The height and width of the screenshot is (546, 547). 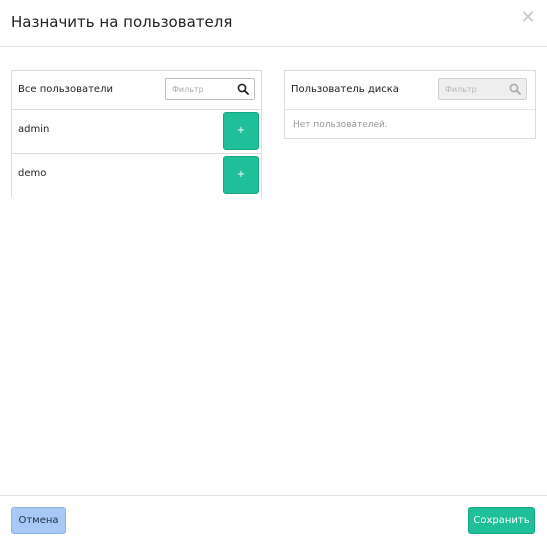 What do you see at coordinates (136, 176) in the screenshot?
I see `user-row-demo: demo +` at bounding box center [136, 176].